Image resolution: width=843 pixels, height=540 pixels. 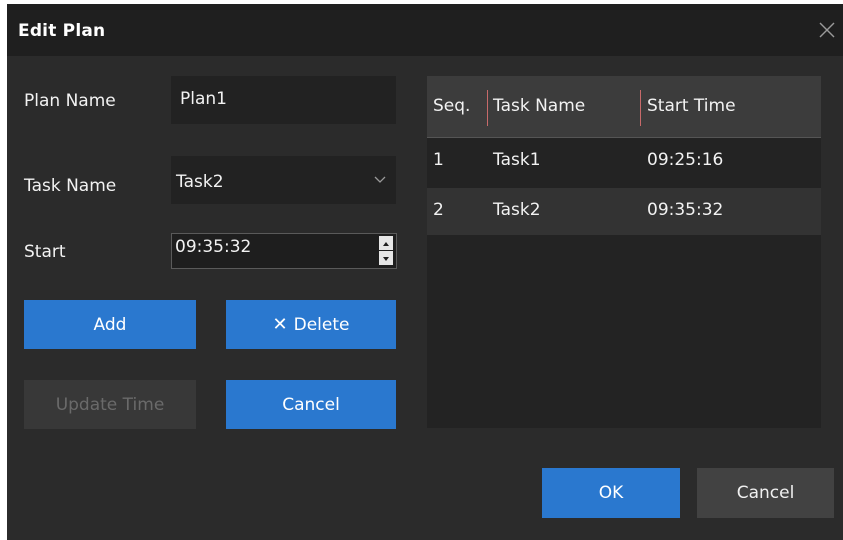 I want to click on row-task-name: Task2, so click(x=517, y=210).